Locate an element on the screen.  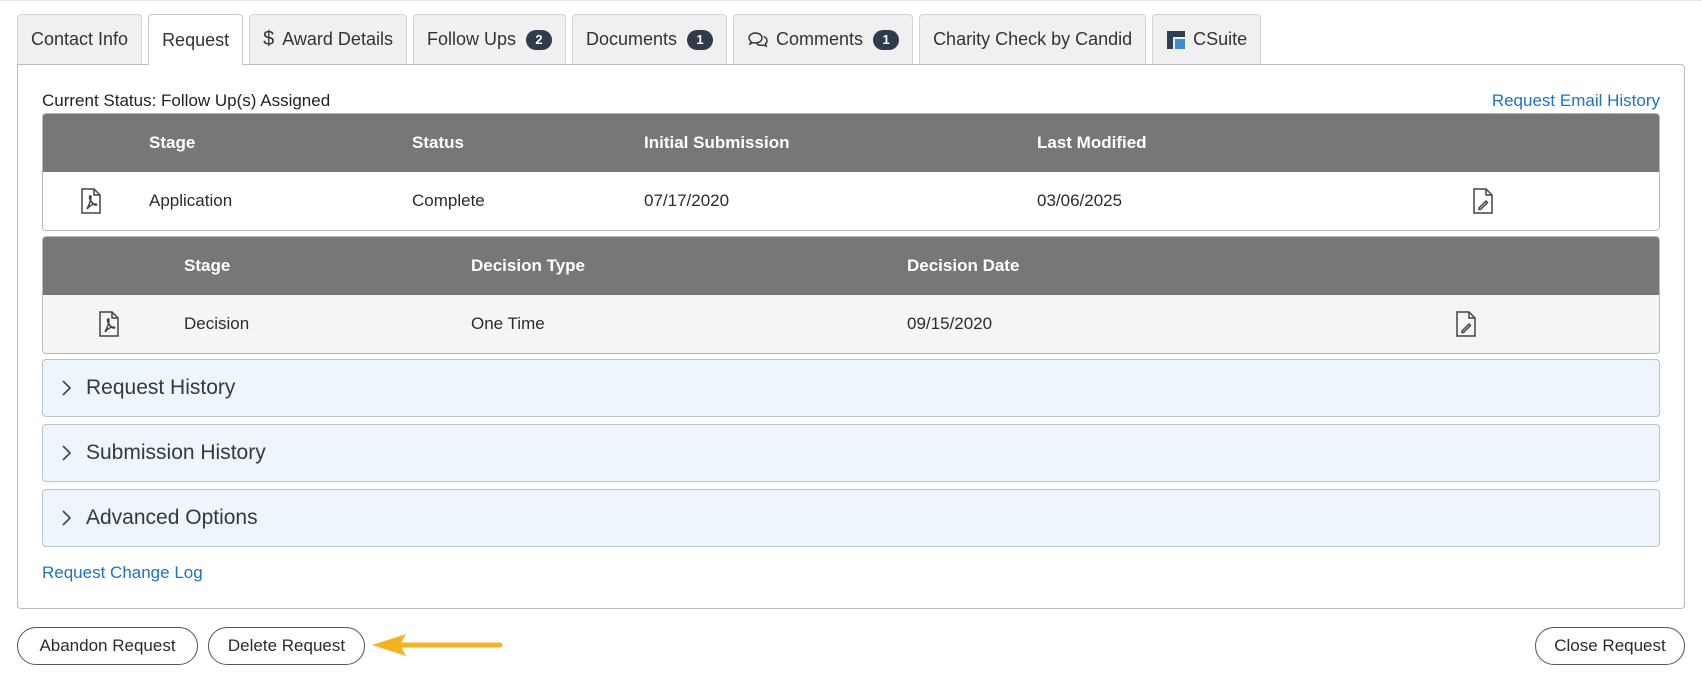
tab-contact-info: Contact Info is located at coordinates (80, 39).